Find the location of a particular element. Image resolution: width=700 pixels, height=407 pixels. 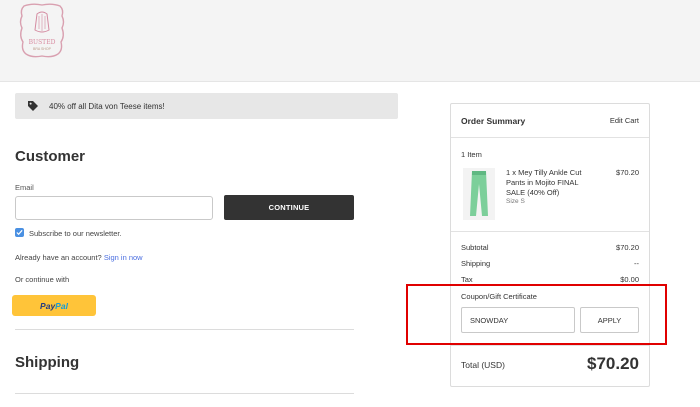

shipping-section-title: Shipping is located at coordinates (47, 362).